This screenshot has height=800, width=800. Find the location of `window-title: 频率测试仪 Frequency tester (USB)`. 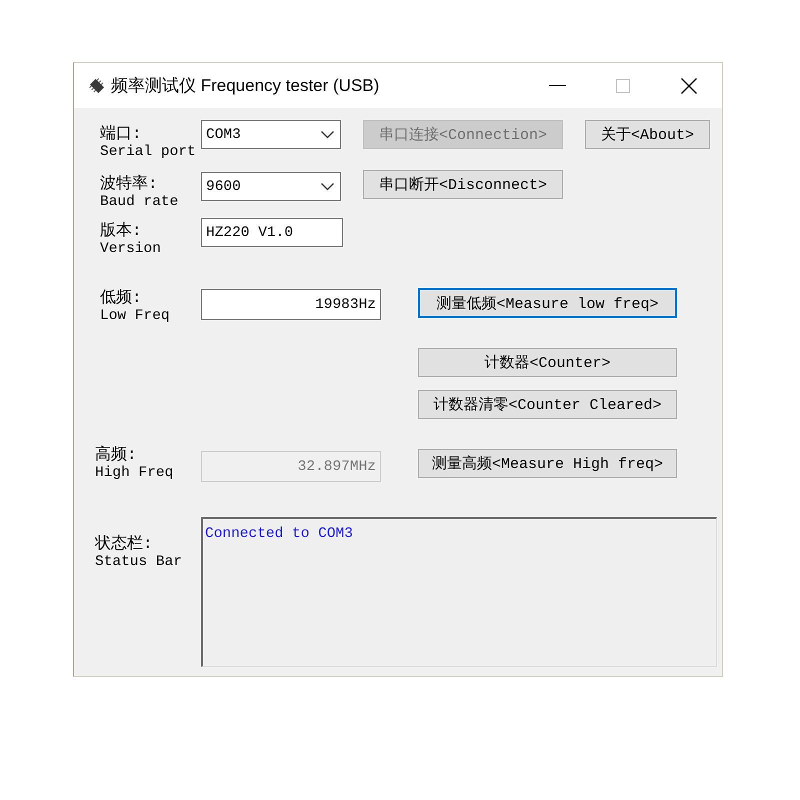

window-title: 频率测试仪 Frequency tester (USB) is located at coordinates (245, 86).